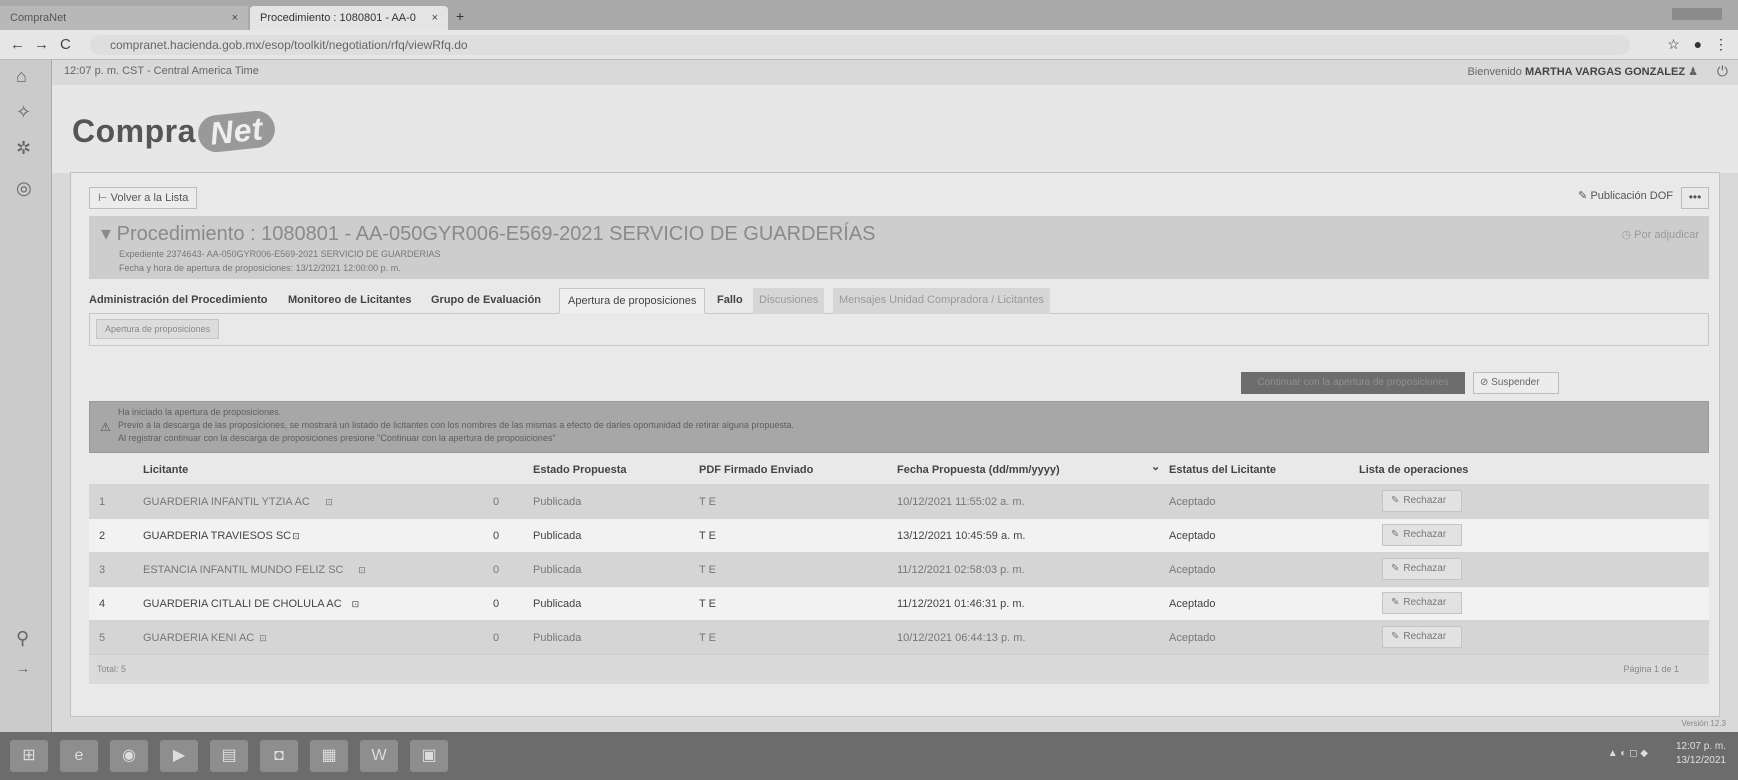  Describe the element at coordinates (23, 148) in the screenshot. I see `gear-icon: ✲` at that location.